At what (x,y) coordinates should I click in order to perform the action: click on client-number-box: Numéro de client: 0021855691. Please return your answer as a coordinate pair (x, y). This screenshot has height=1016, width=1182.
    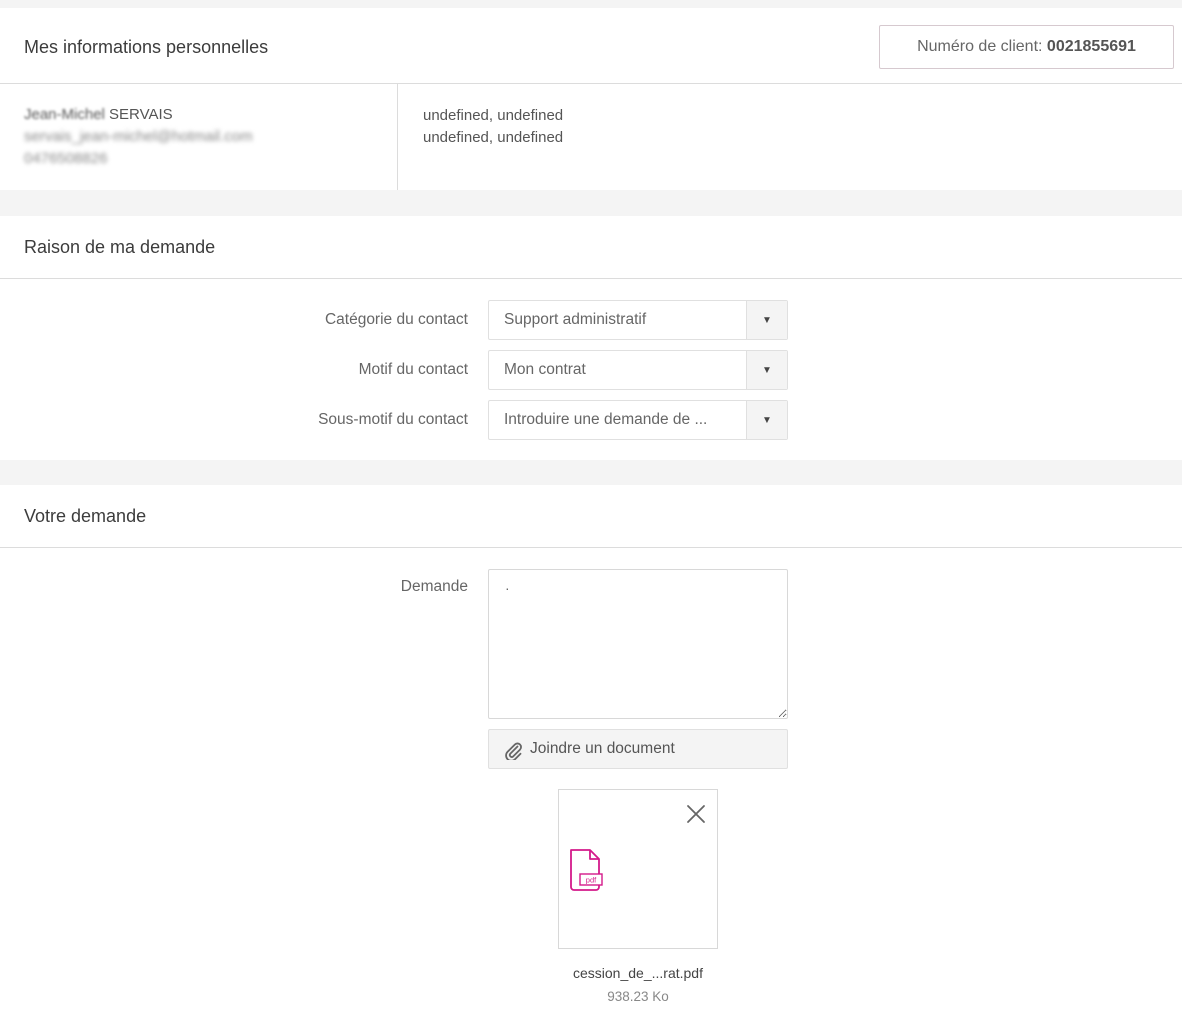
    Looking at the image, I should click on (1026, 47).